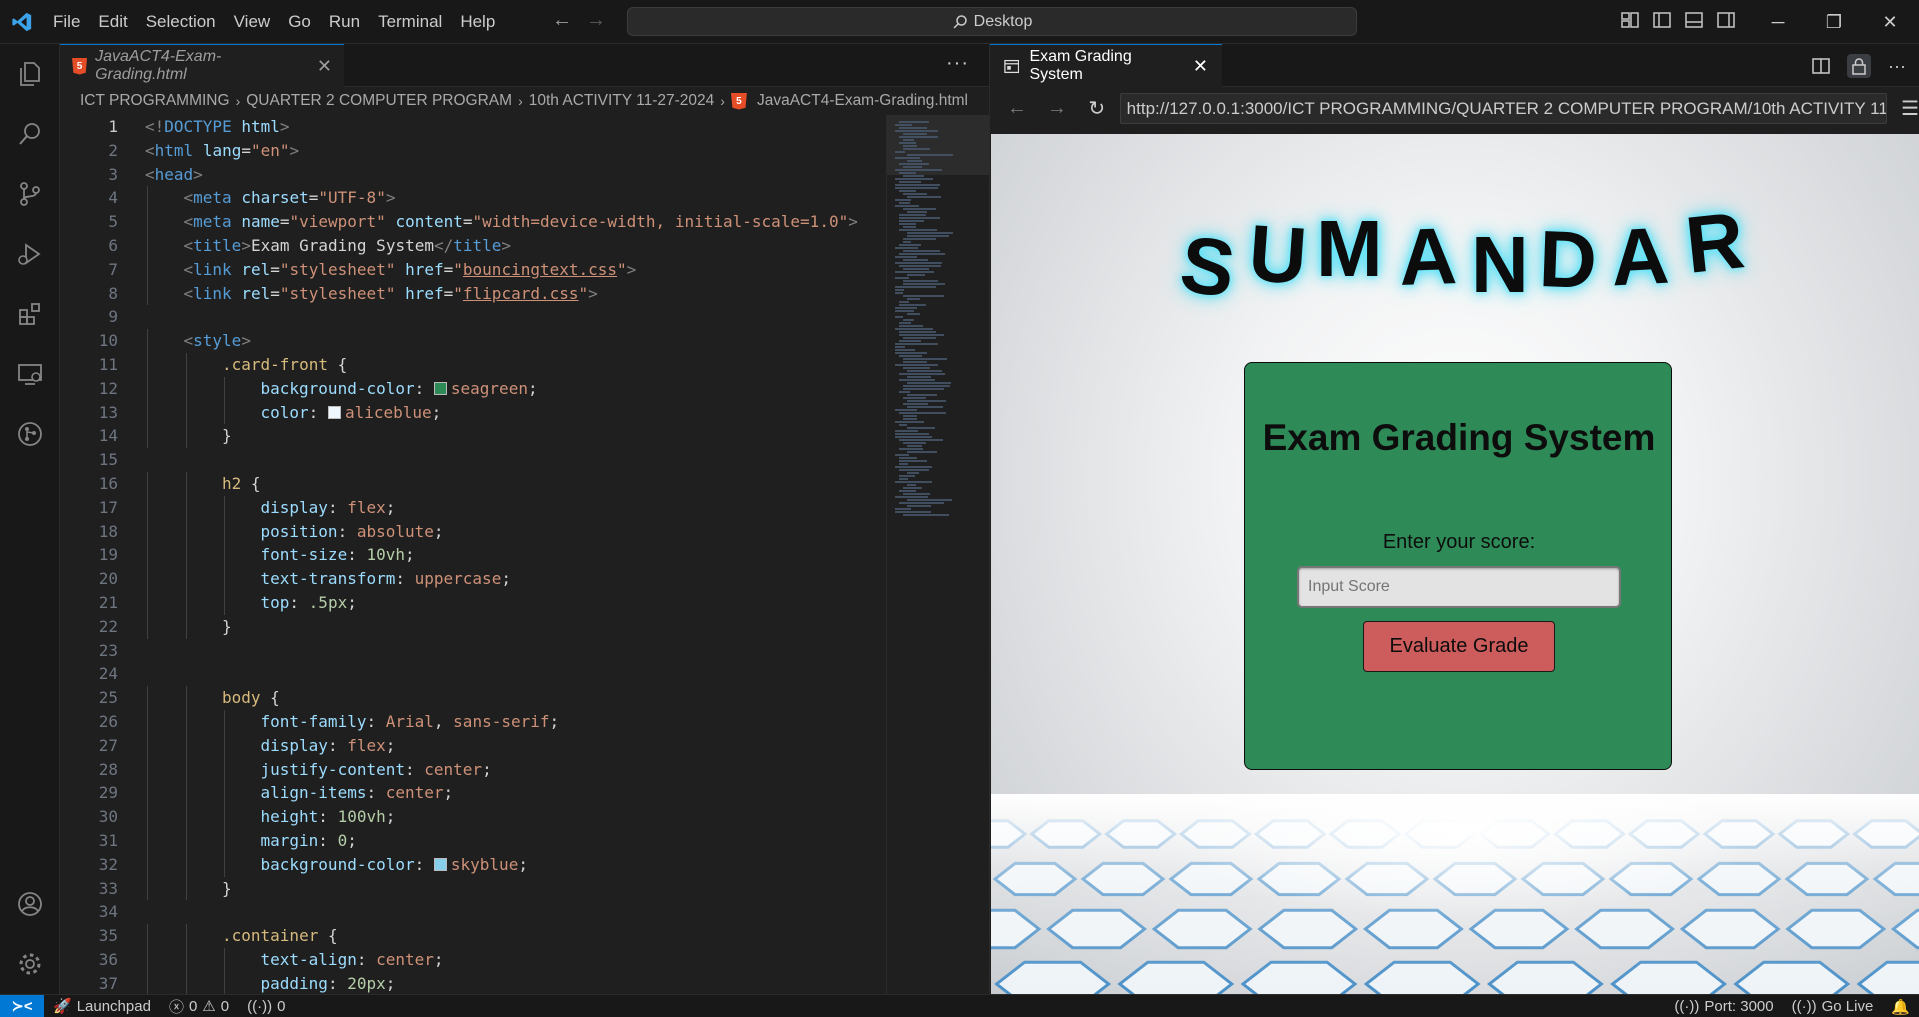 The width and height of the screenshot is (1919, 1017). I want to click on problems-item: ⓧ 0 ⚠ 0, so click(199, 1006).